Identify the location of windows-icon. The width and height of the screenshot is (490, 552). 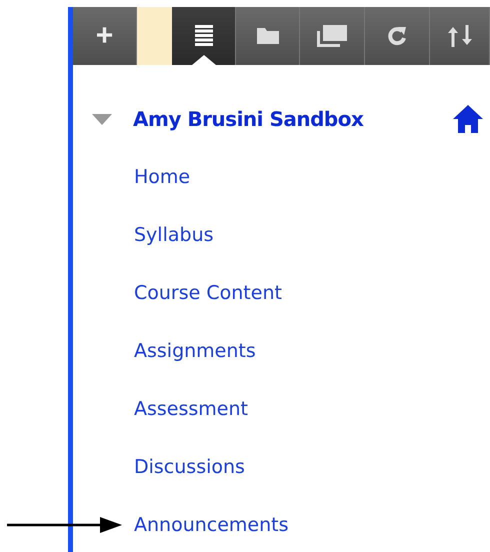
(332, 36).